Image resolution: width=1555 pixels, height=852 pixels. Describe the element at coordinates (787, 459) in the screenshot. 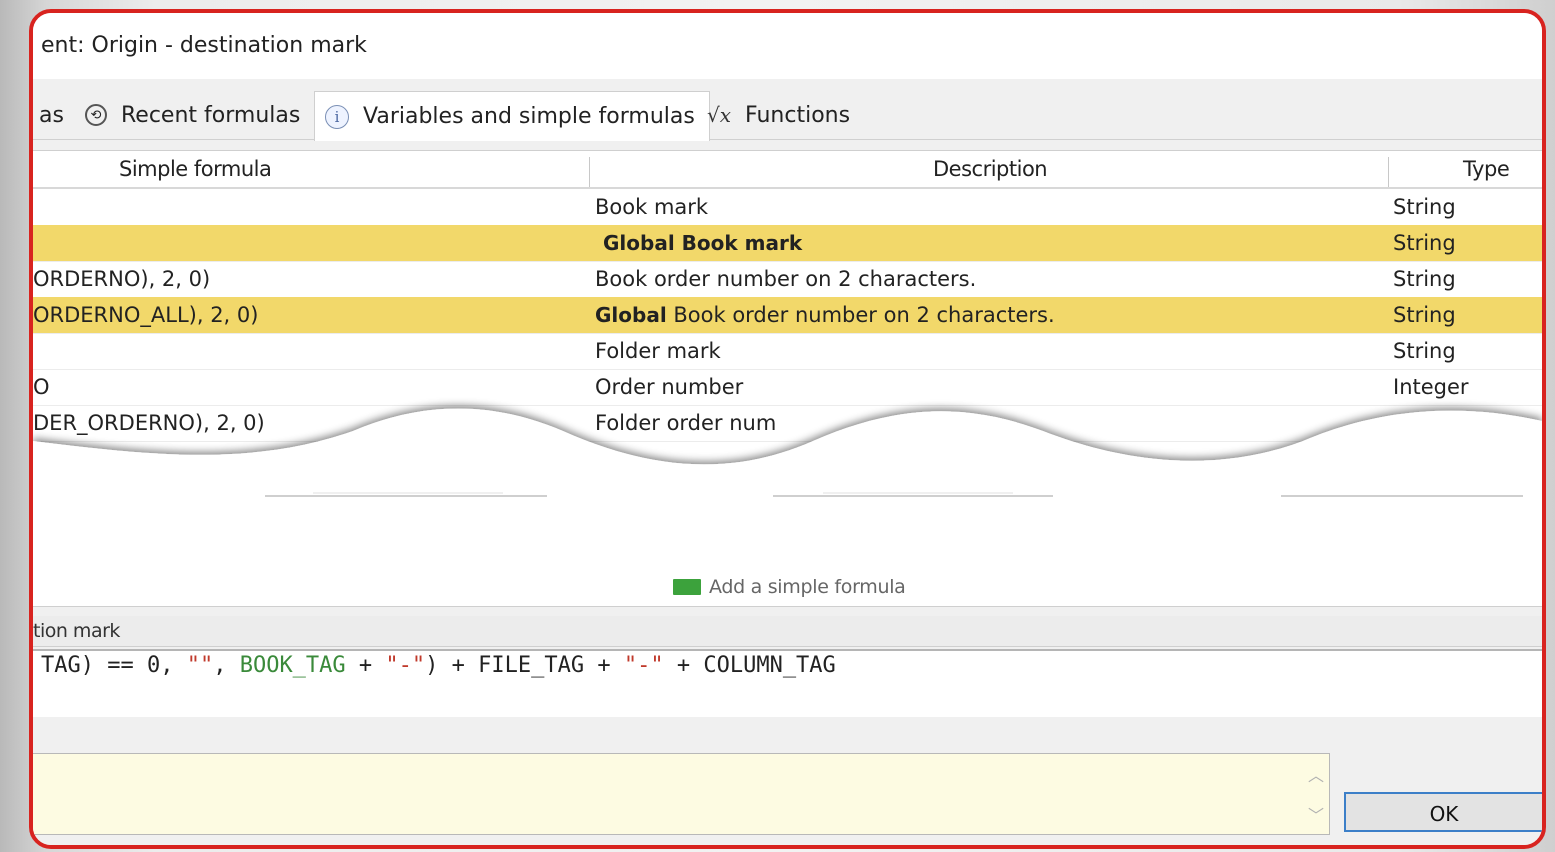

I see `torn-edge-effect` at that location.